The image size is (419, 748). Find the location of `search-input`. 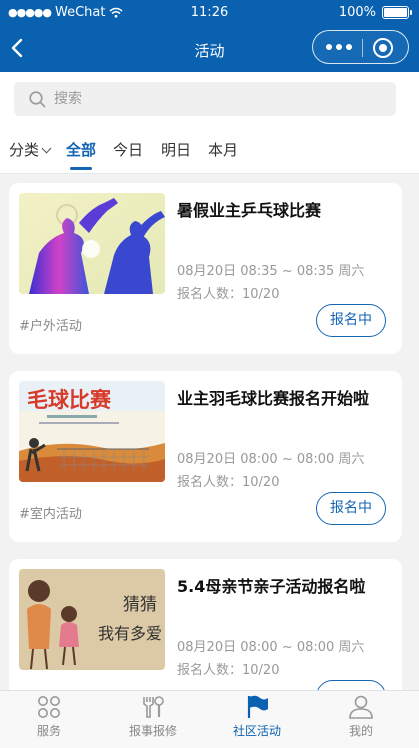

search-input is located at coordinates (219, 99).